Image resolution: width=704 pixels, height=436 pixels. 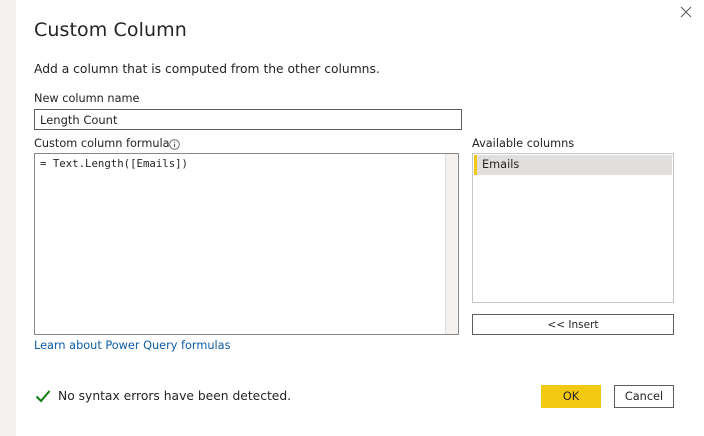 I want to click on learn-power-query-link: Learn about Power Query formulas, so click(x=132, y=345).